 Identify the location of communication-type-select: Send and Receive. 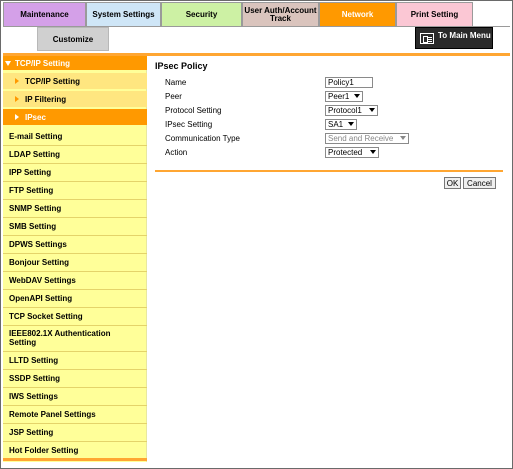
(367, 138).